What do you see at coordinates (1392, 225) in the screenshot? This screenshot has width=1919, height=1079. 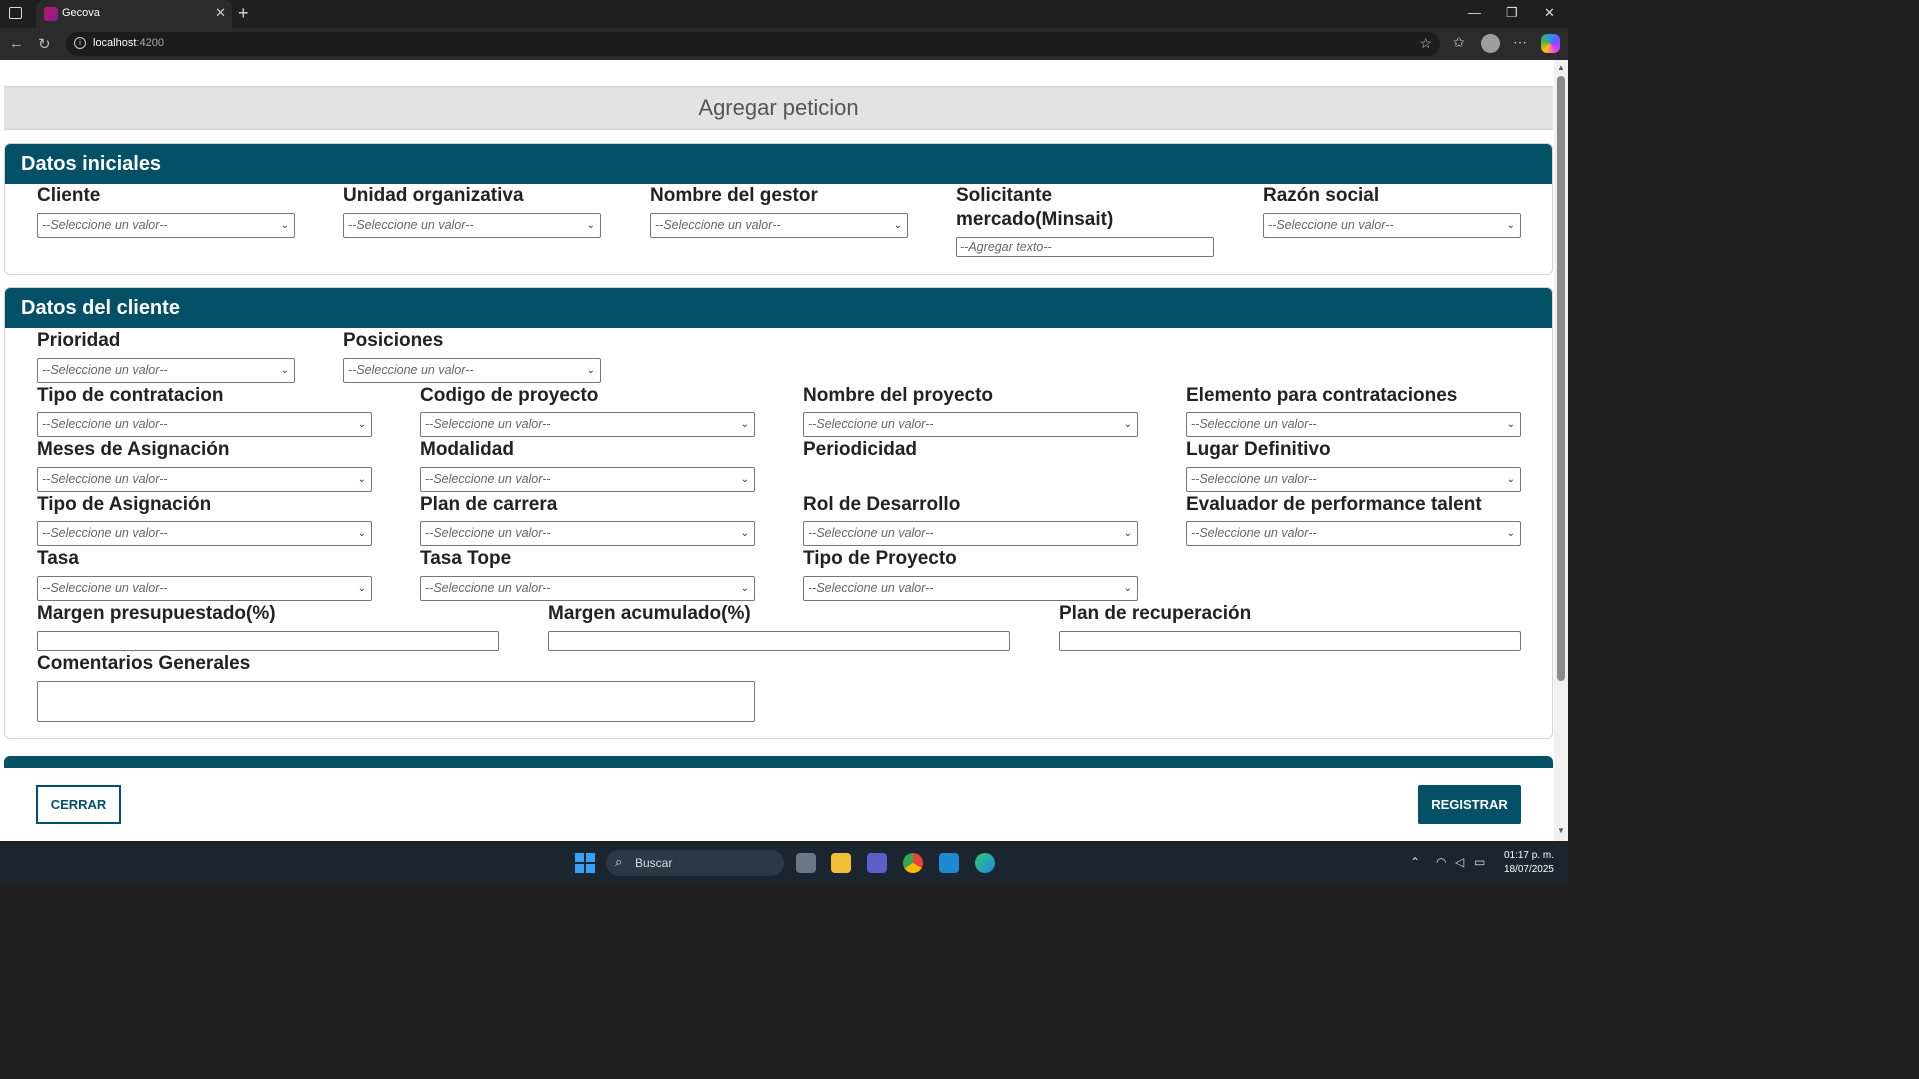 I see `razon-social-select: --Seleccione un valor-- ⌄` at bounding box center [1392, 225].